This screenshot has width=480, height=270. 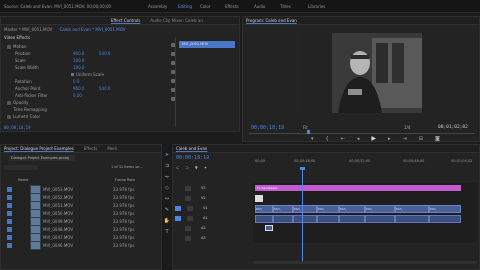 What do you see at coordinates (167, 210) in the screenshot?
I see `pen-tool-icon: ✎` at bounding box center [167, 210].